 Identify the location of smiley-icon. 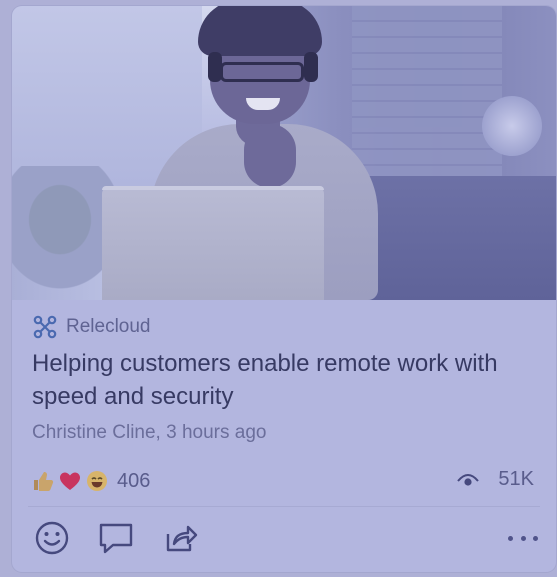
(52, 538).